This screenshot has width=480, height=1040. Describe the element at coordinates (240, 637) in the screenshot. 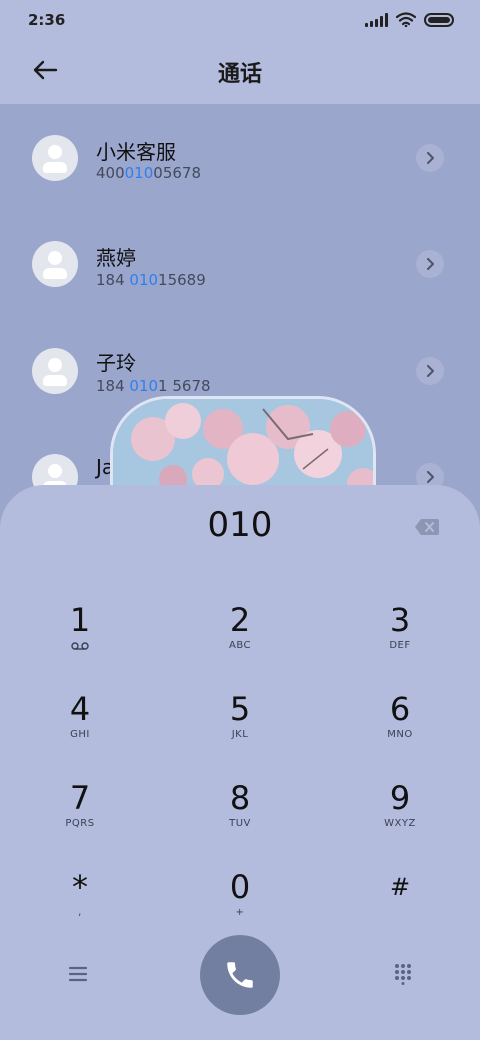

I see `dial-key-2: 2 ABC` at that location.